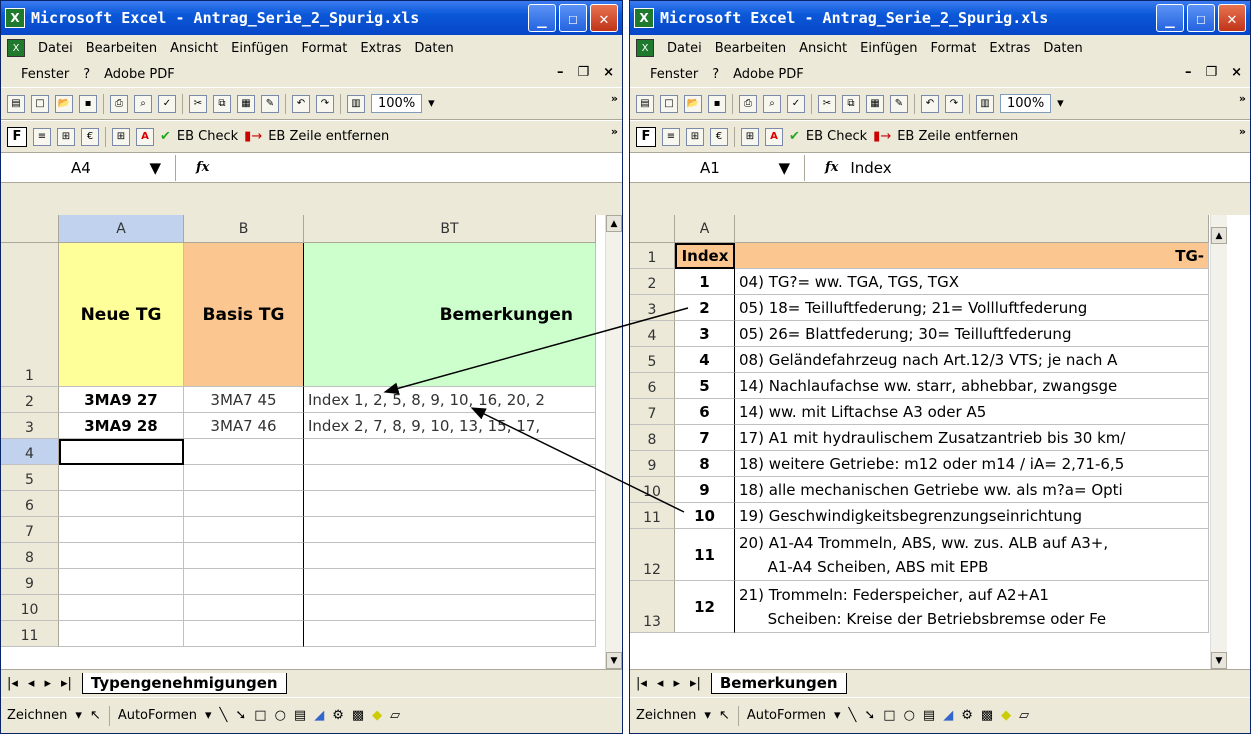 The width and height of the screenshot is (1251, 734). I want to click on cell: 3MA7 46, so click(244, 426).